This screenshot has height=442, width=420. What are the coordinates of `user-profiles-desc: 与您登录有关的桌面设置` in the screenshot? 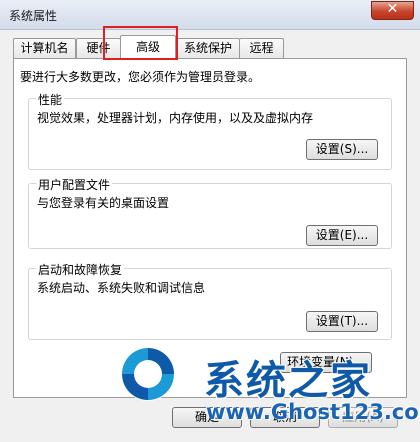 It's located at (103, 203).